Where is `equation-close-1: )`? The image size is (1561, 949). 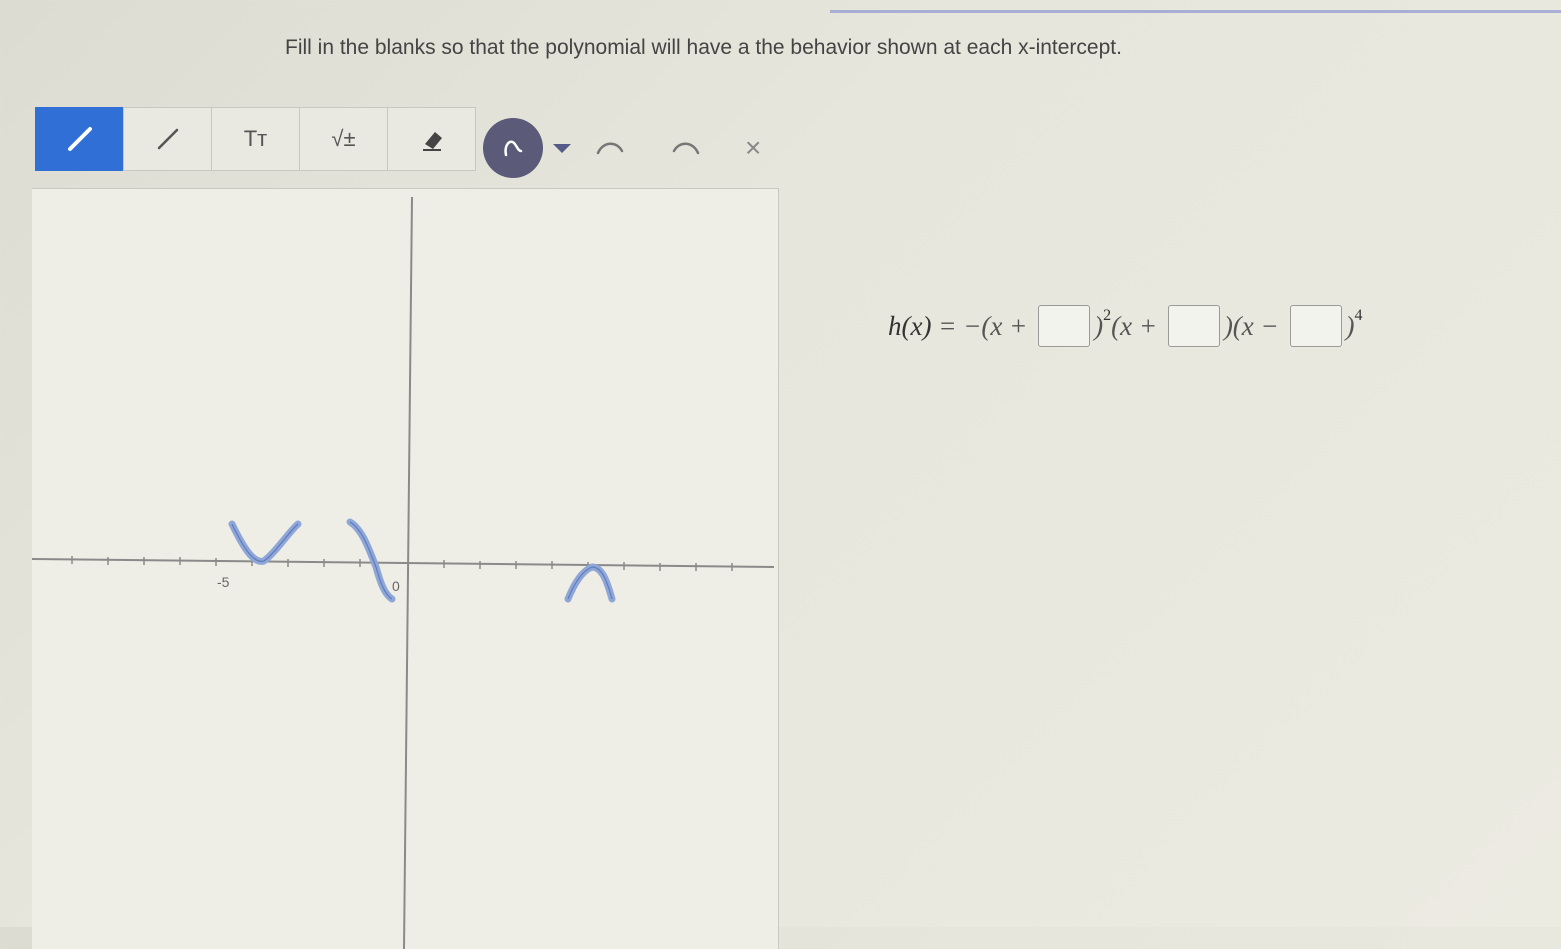 equation-close-1: ) is located at coordinates (1099, 325).